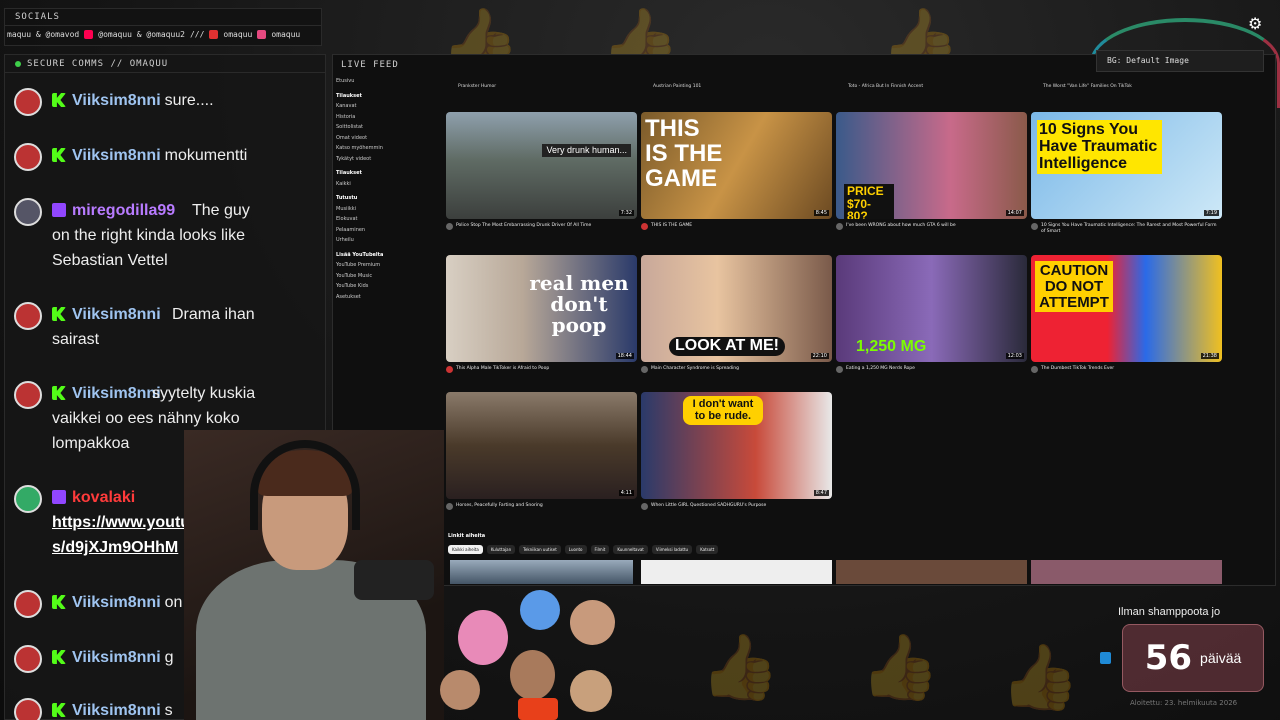 The image size is (1280, 720). Describe the element at coordinates (600, 549) in the screenshot. I see `chip: Filmit` at that location.